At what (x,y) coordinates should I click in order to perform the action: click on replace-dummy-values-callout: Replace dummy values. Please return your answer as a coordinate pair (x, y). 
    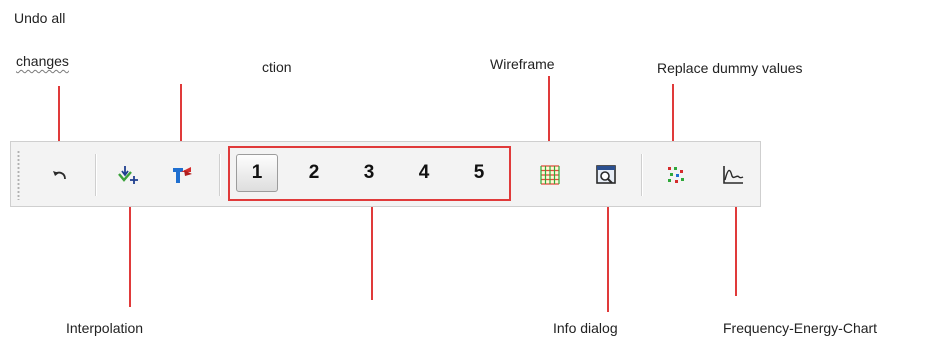
    Looking at the image, I should click on (730, 68).